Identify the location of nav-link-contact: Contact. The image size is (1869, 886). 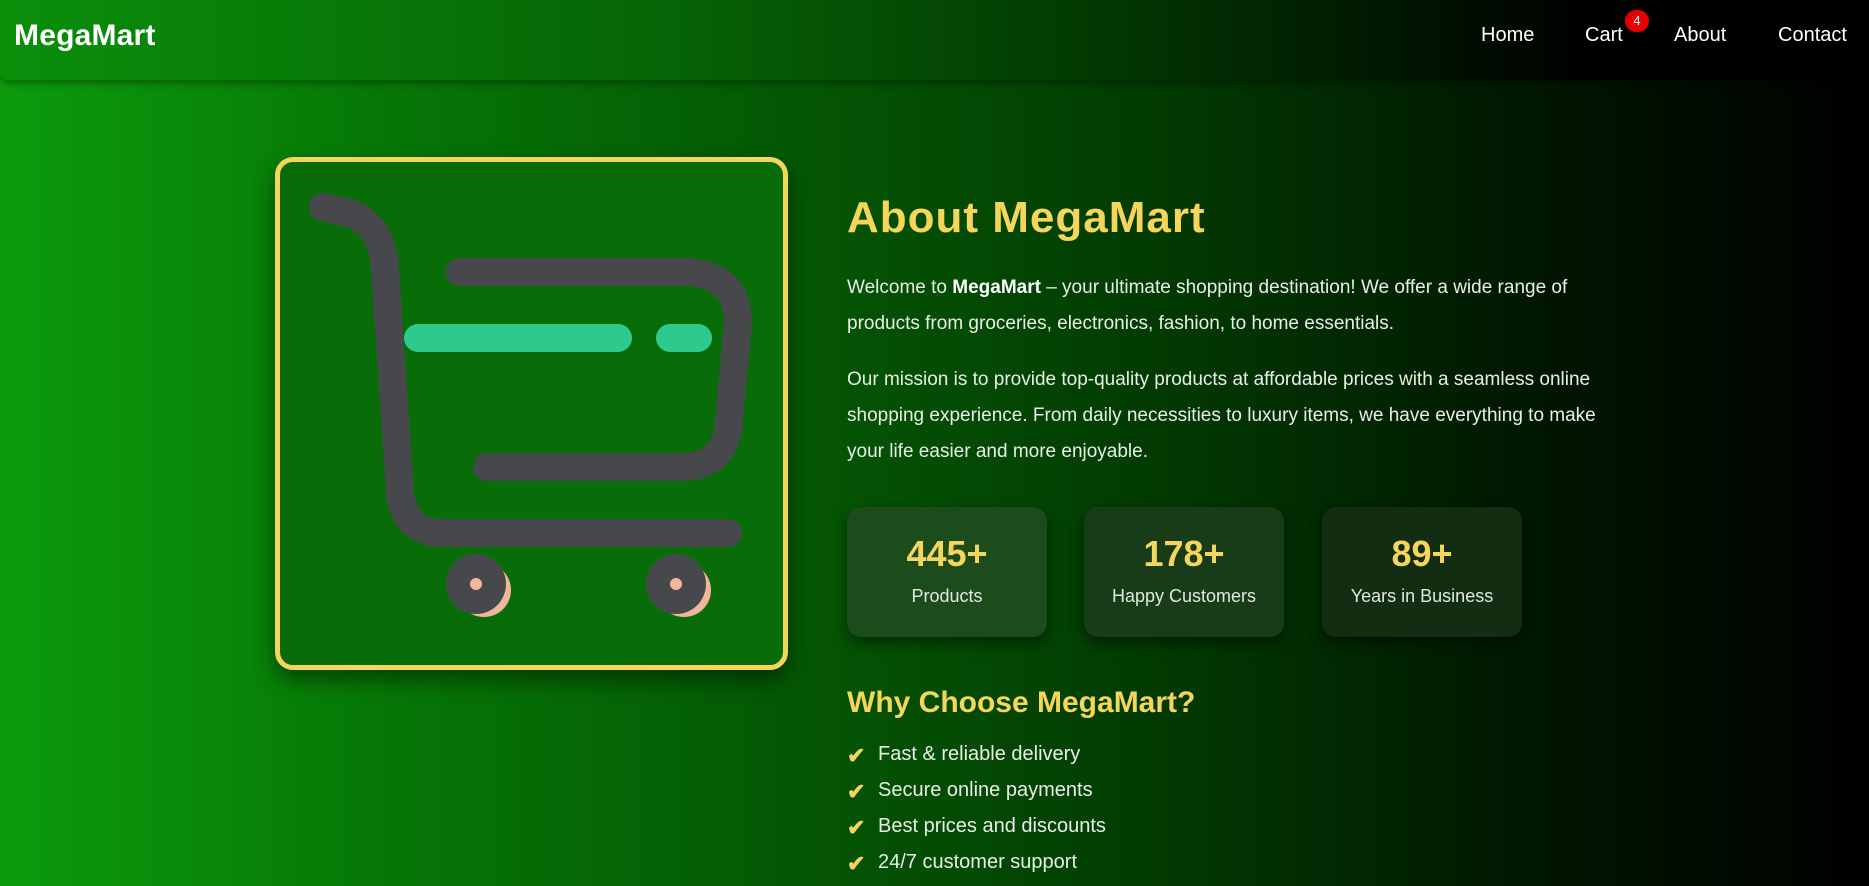
(1812, 35).